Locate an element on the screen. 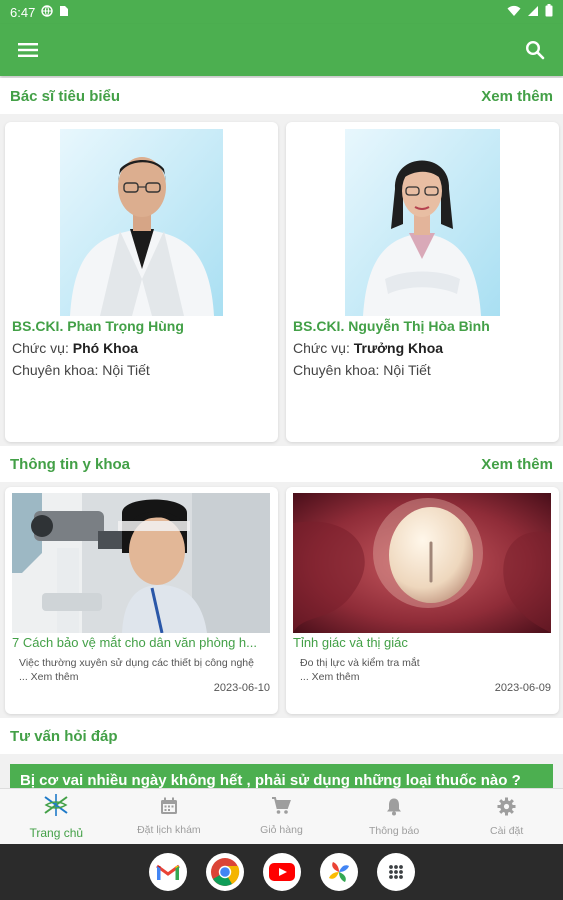 The width and height of the screenshot is (563, 900). see-more-doctors-link: Xem thêm is located at coordinates (517, 96).